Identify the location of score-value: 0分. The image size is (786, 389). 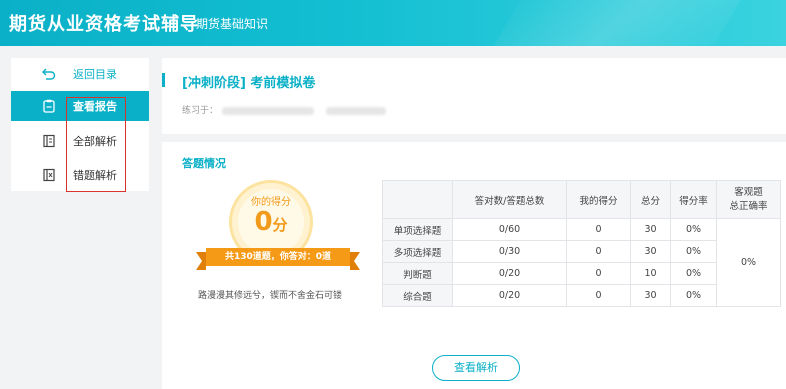
(271, 222).